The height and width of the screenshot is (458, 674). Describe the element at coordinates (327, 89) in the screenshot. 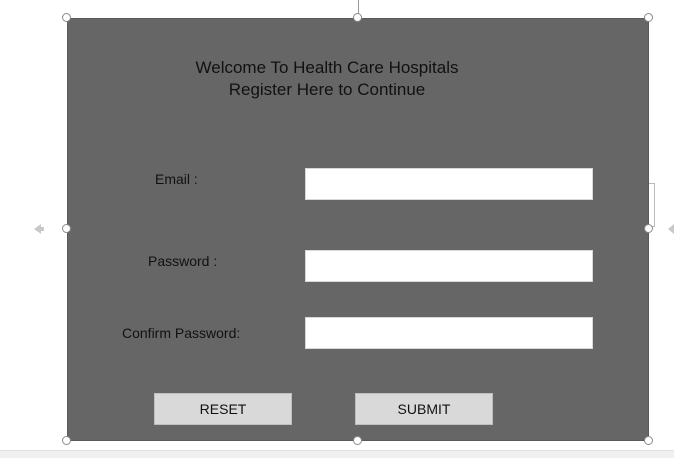

I see `form-title-line2: Register Here to Continue` at that location.